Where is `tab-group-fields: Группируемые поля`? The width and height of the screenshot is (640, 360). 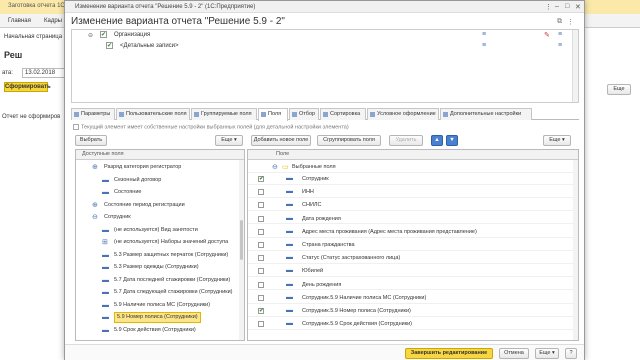
tab-group-fields: Группируемые поля is located at coordinates (224, 114).